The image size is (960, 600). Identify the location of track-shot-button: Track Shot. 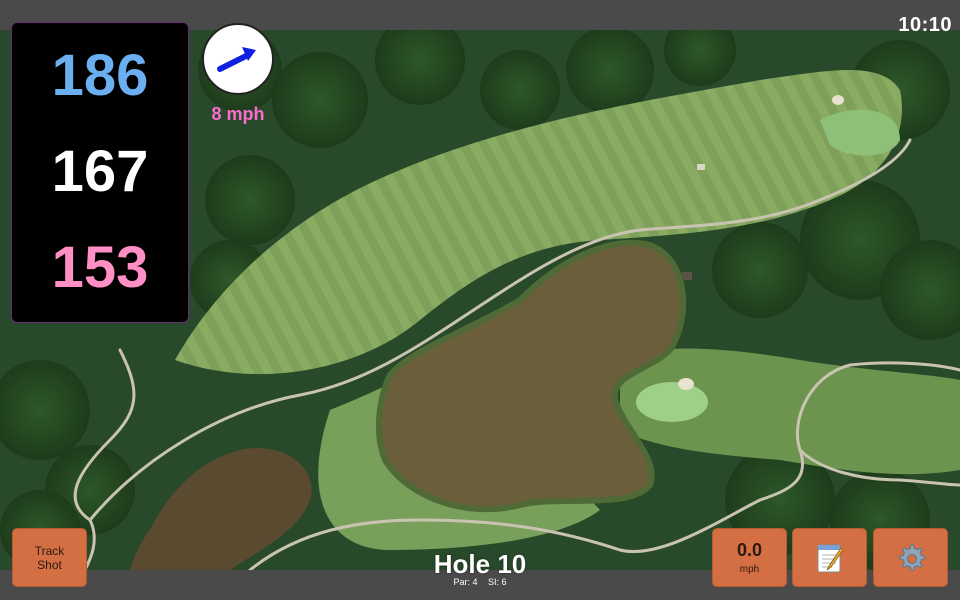
(49, 557).